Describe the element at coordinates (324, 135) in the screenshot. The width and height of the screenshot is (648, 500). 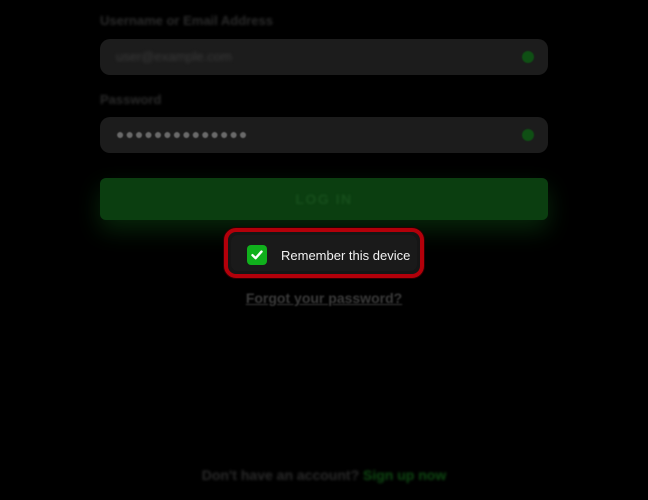
I see `password-field: ●●●●●●●●●●●●●●` at that location.